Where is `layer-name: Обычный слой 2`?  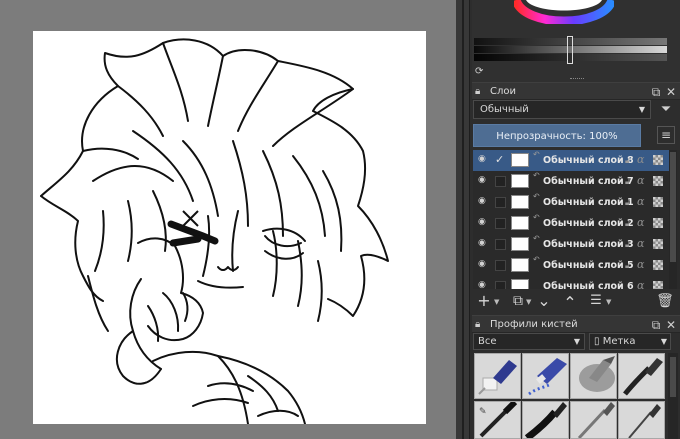 layer-name: Обычный слой 2 is located at coordinates (588, 223).